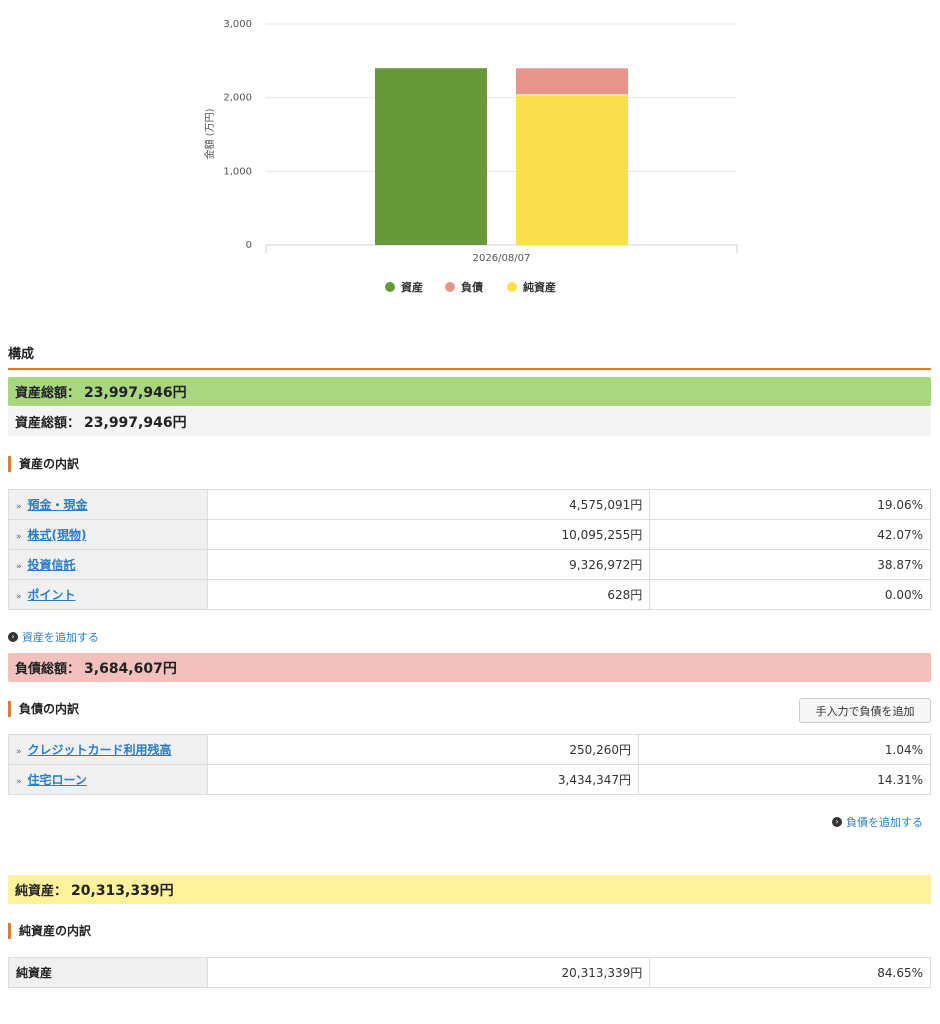 The height and width of the screenshot is (1024, 940). Describe the element at coordinates (428, 534) in the screenshot. I see `asset-amount: 10,095,255円` at that location.